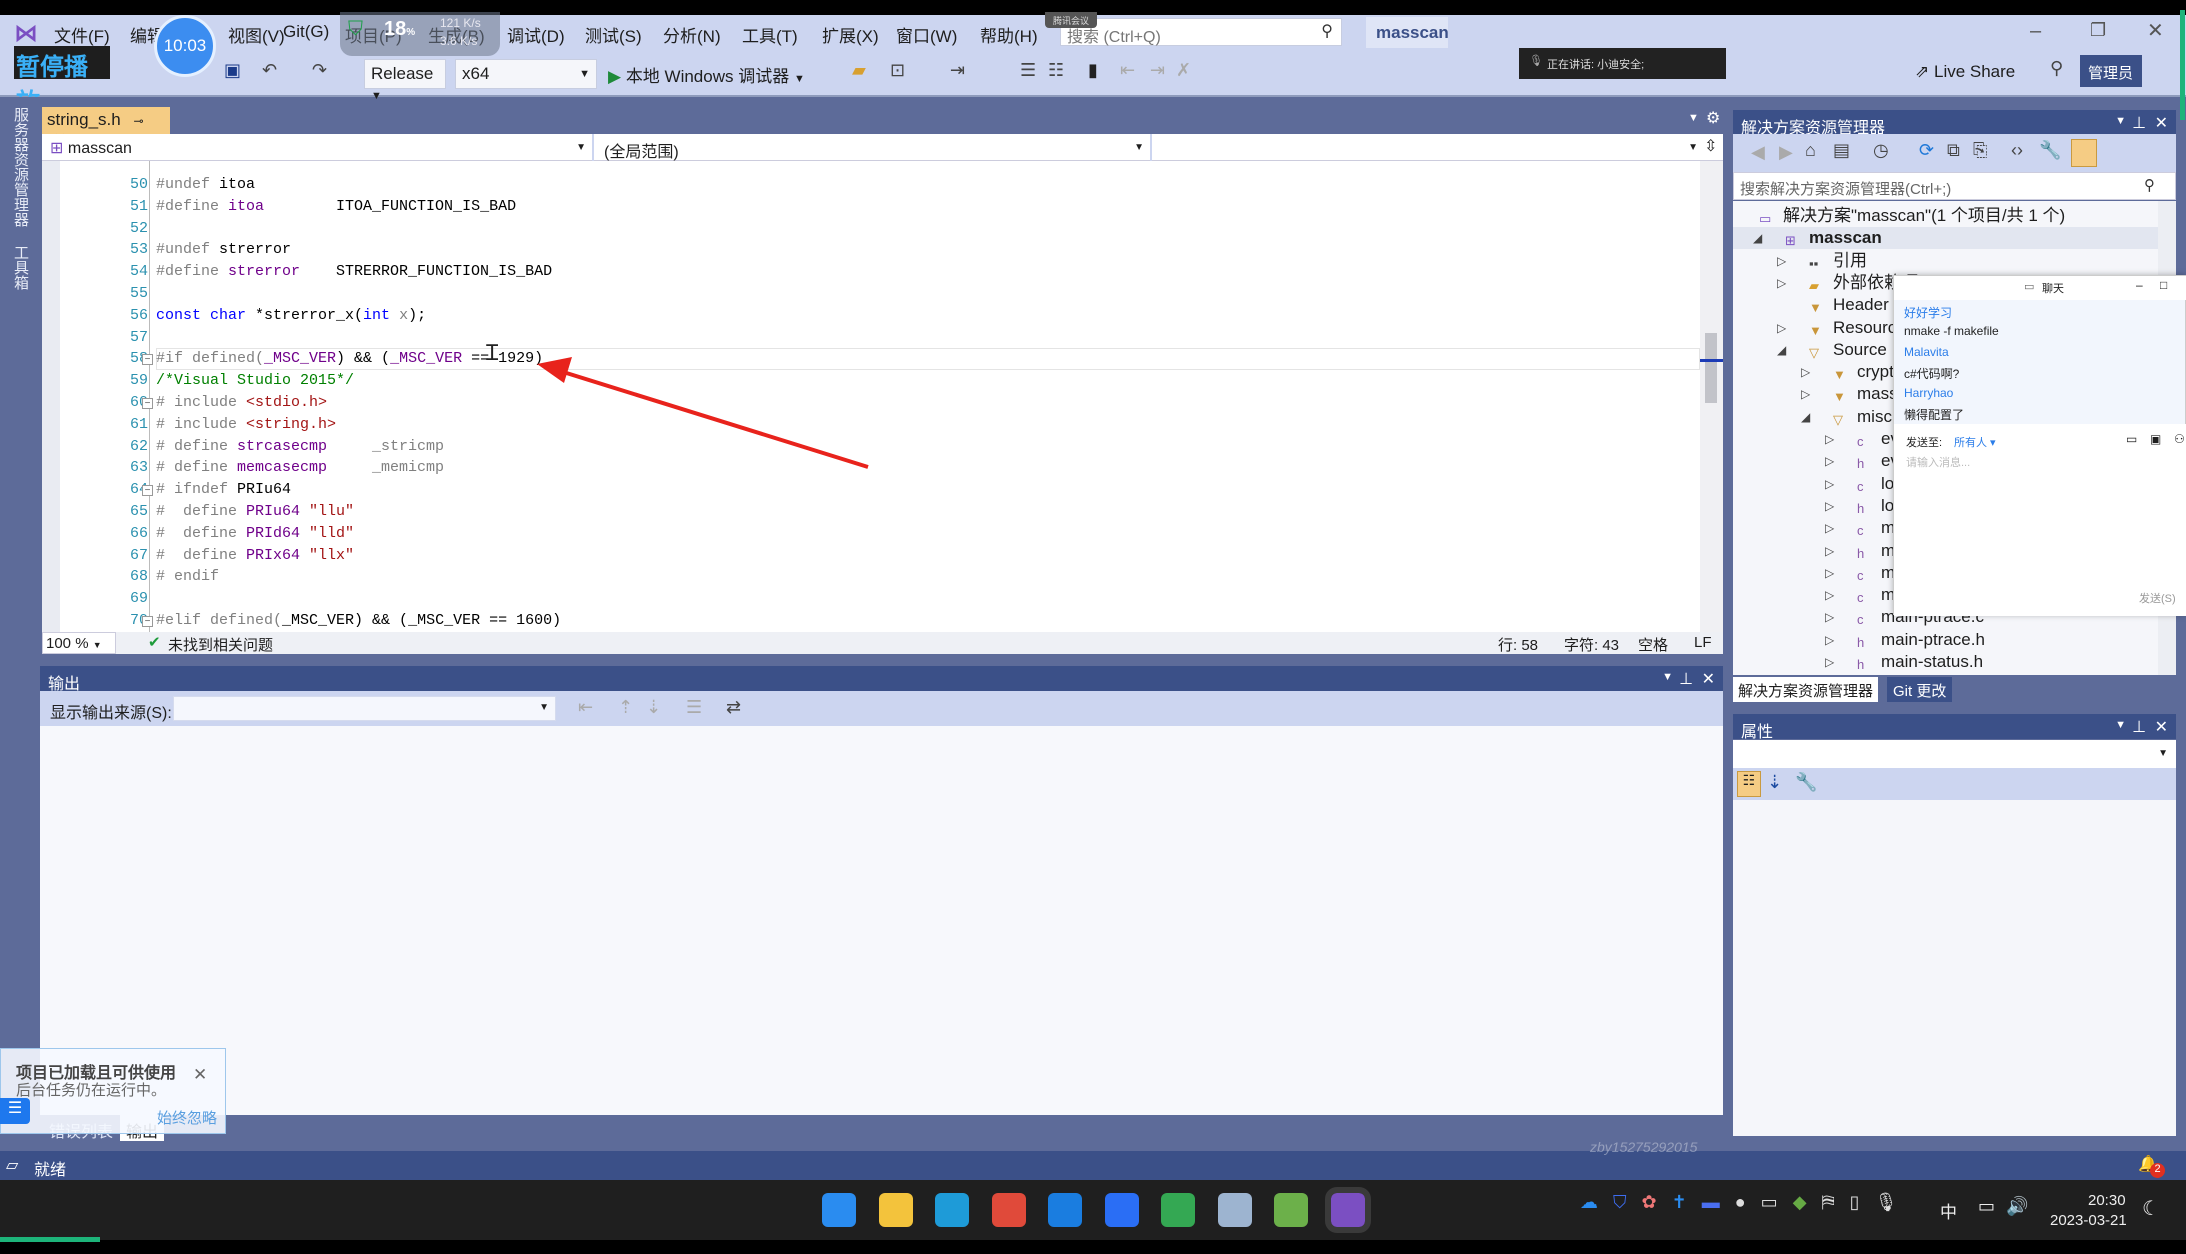 Image resolution: width=2186 pixels, height=1254 pixels. I want to click on tree-item: ▭ 解决方案"masscan"(1 个项目/共 1 个), so click(1945, 216).